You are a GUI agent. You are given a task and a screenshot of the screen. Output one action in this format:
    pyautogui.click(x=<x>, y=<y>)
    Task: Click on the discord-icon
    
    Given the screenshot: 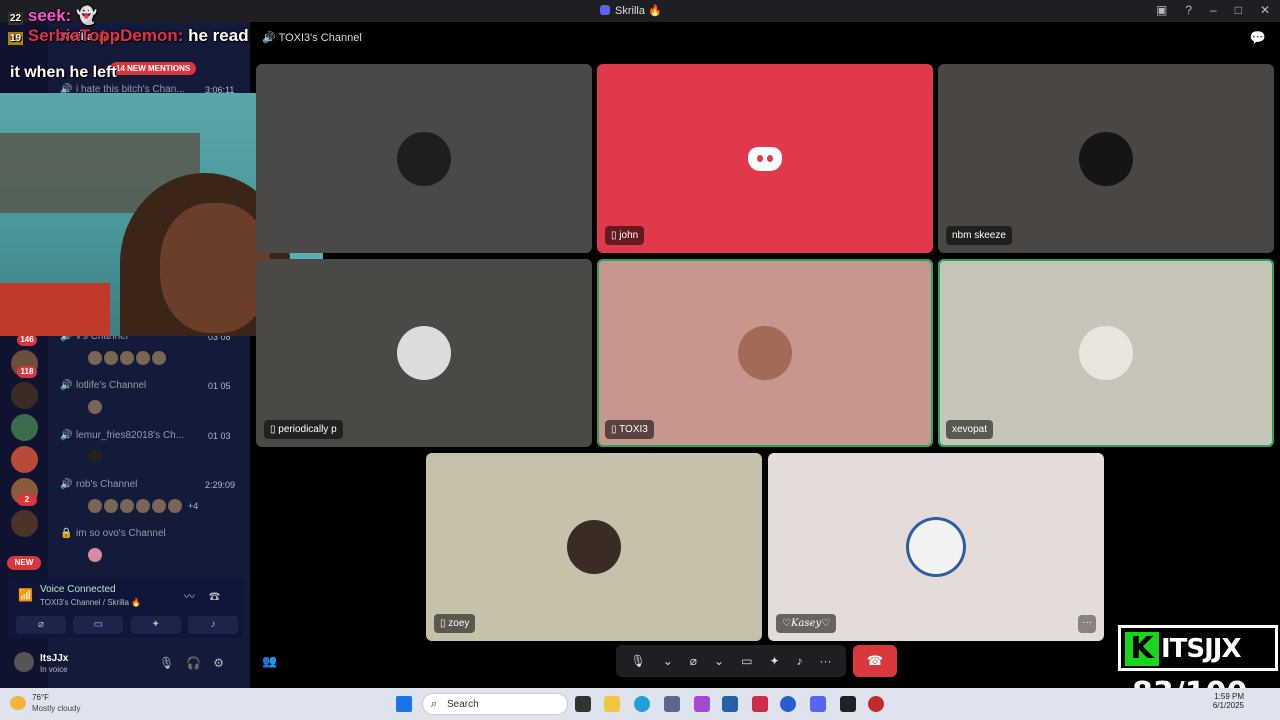 What is the action you would take?
    pyautogui.click(x=605, y=10)
    